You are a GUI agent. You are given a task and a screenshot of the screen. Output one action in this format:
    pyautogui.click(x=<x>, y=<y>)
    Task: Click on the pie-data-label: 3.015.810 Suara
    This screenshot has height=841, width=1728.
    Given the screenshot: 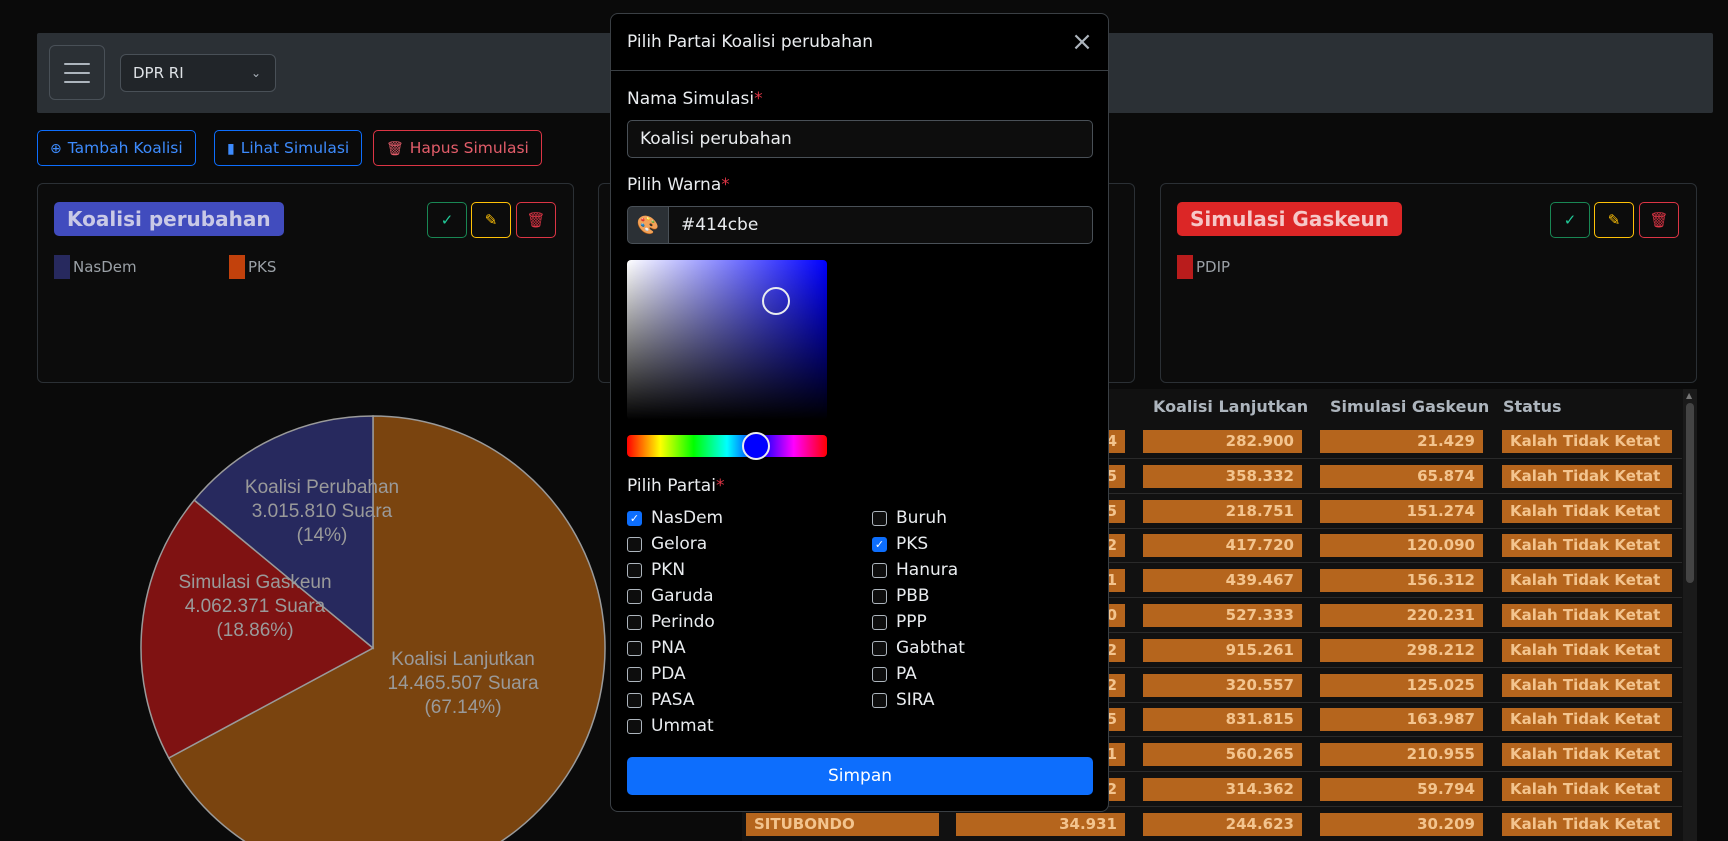 What is the action you would take?
    pyautogui.click(x=322, y=511)
    